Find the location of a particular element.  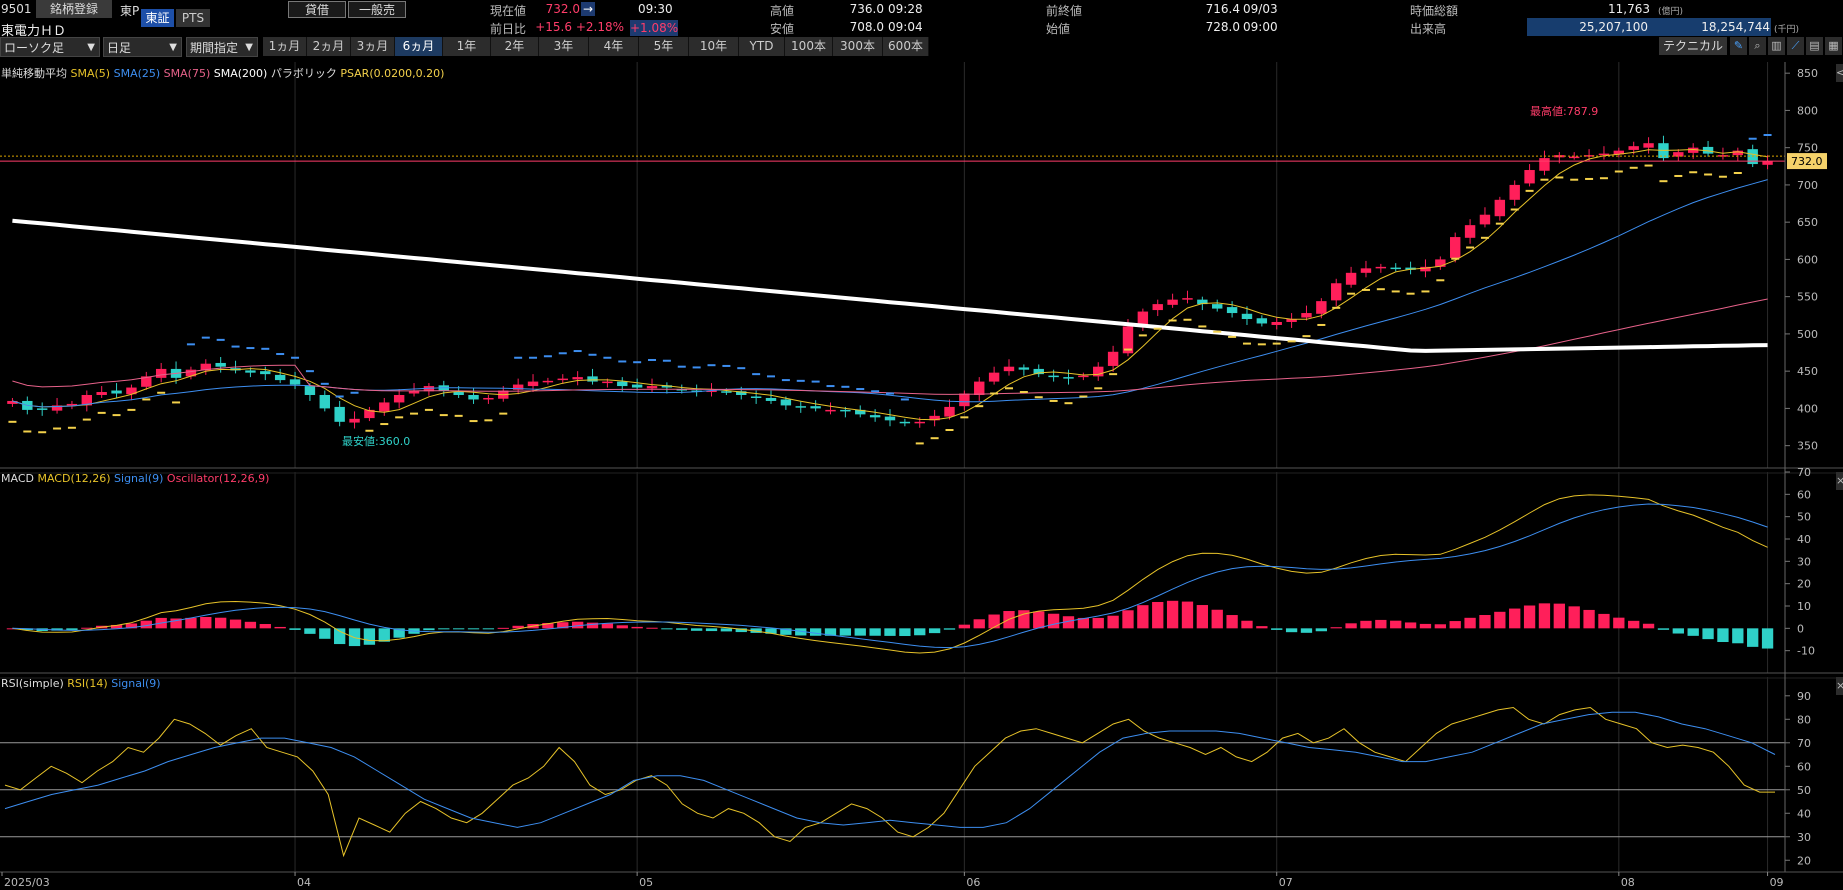

macd-tick-label: 20 is located at coordinates (1804, 584).